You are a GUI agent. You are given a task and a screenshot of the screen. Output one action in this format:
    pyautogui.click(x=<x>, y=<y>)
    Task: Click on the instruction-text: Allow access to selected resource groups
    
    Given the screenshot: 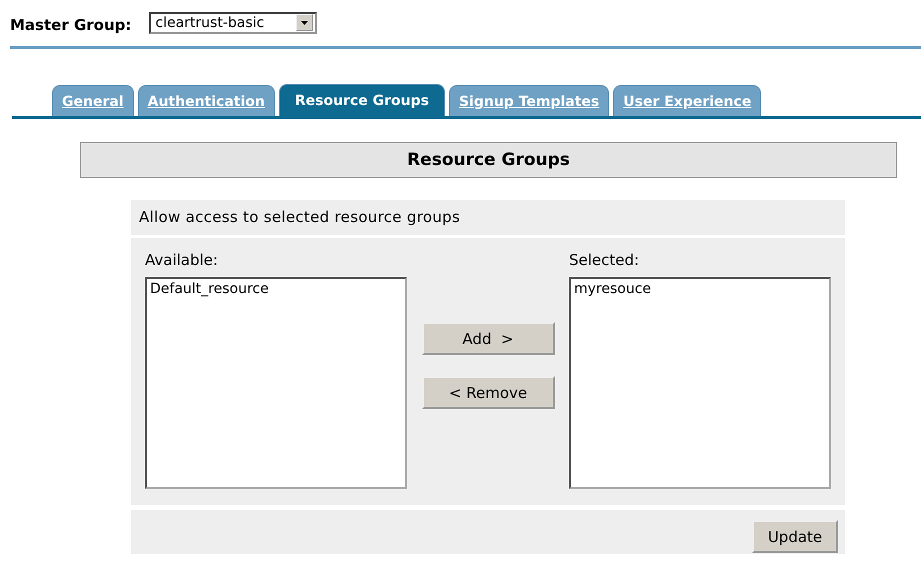 What is the action you would take?
    pyautogui.click(x=488, y=217)
    